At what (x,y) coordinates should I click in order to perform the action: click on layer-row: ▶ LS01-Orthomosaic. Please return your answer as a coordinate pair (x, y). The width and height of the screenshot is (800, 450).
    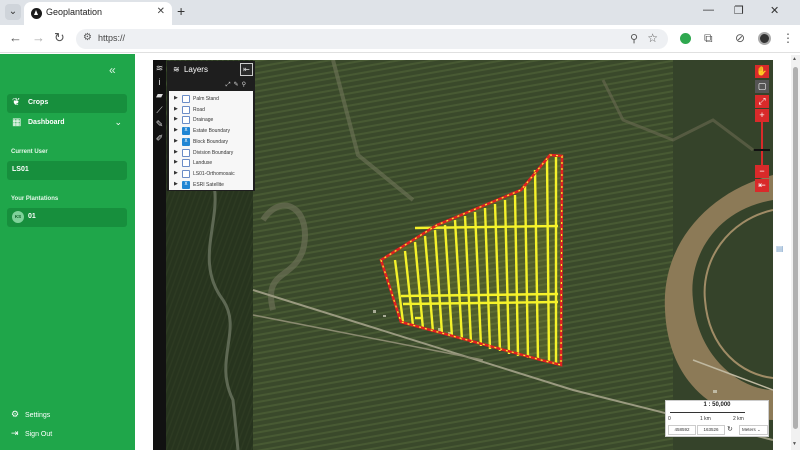
    Looking at the image, I should click on (211, 174).